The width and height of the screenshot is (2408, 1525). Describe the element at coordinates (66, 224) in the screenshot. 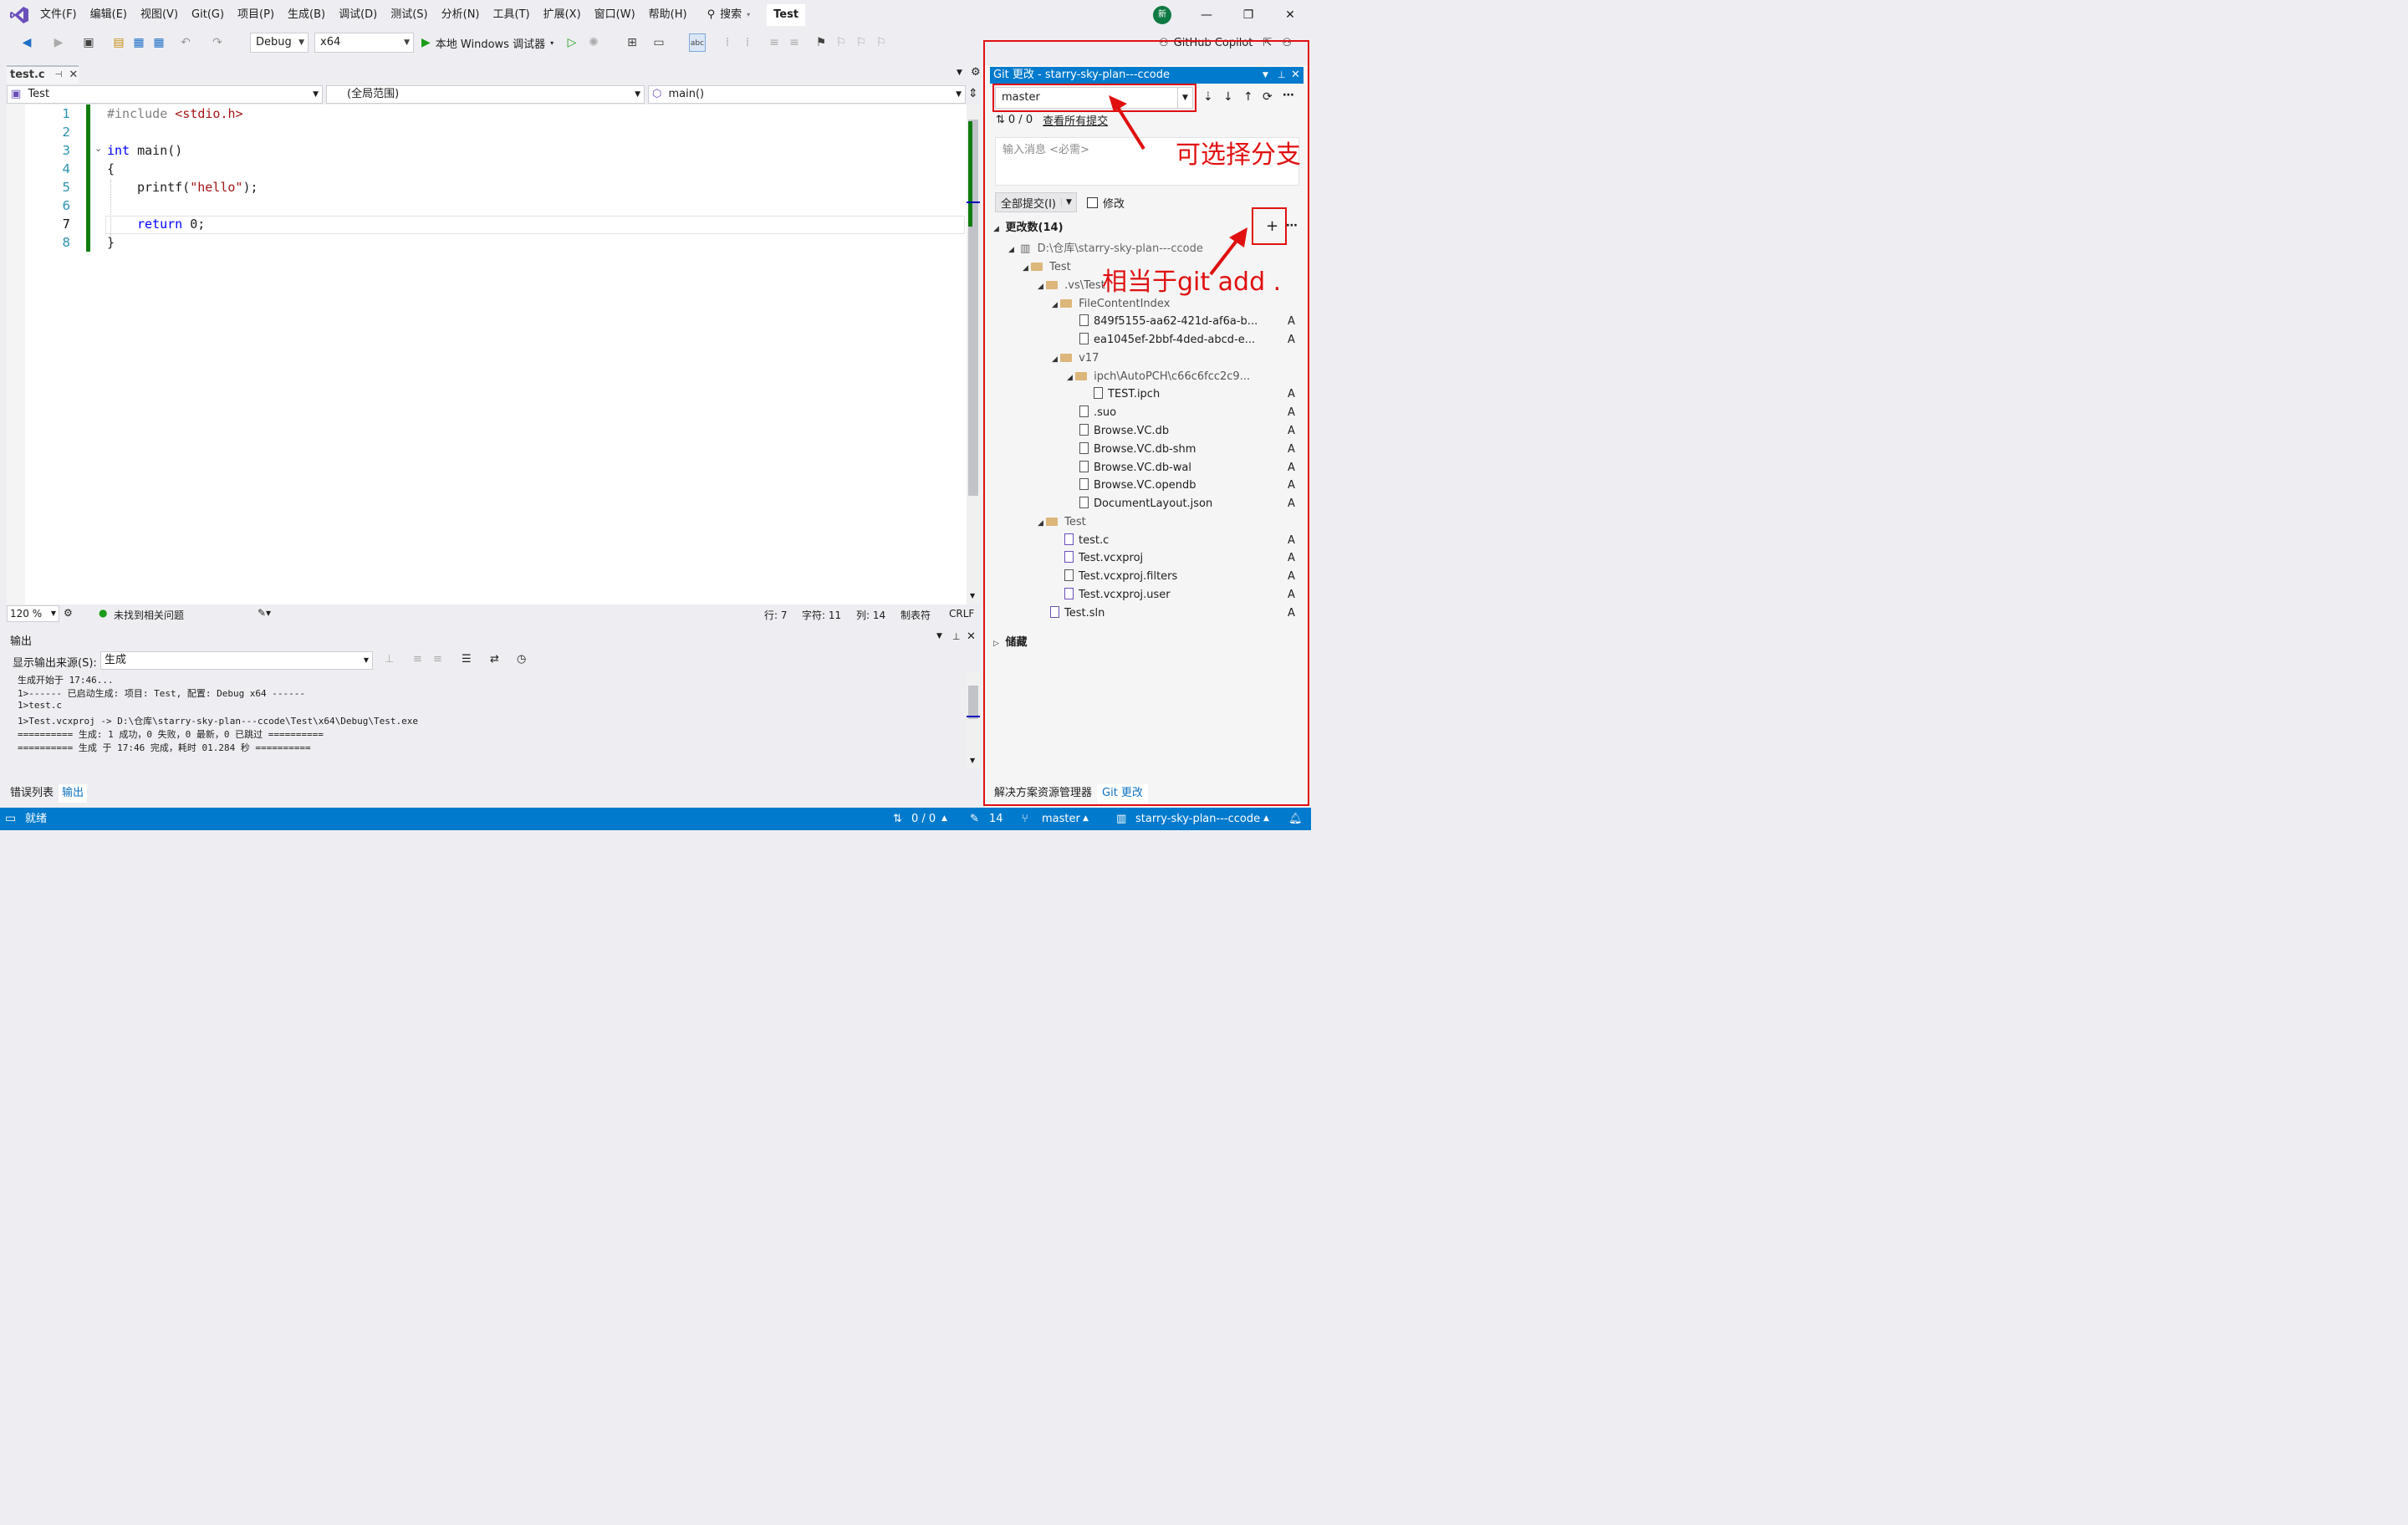

I see `line-number-current: 7` at that location.